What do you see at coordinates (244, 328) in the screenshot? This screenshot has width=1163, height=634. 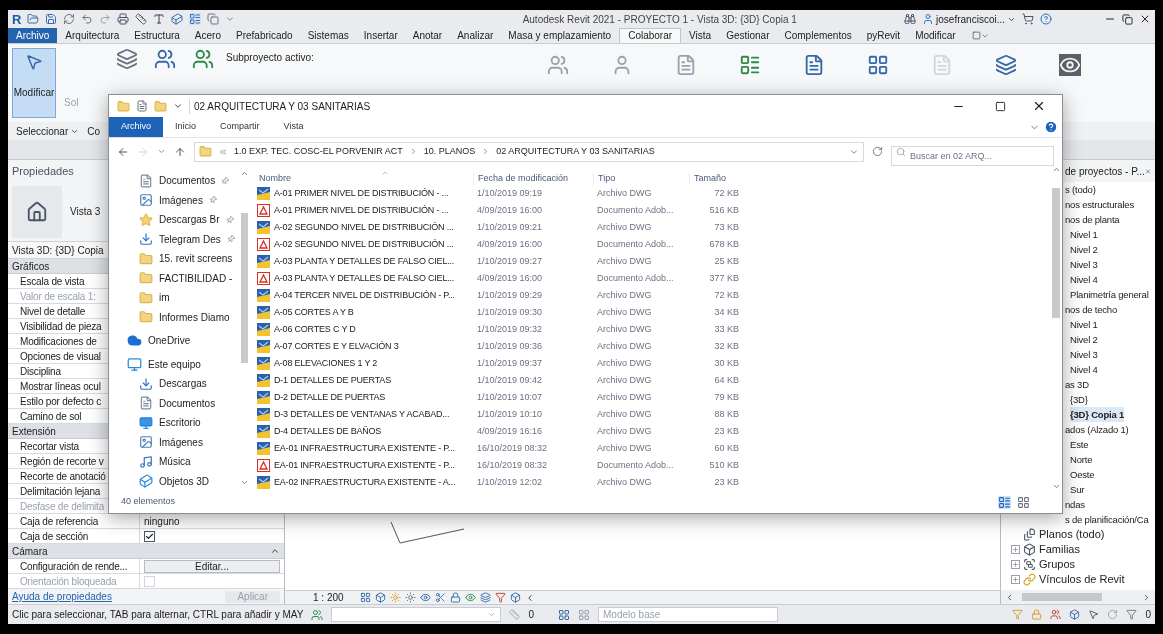 I see `nav-scrollbar` at bounding box center [244, 328].